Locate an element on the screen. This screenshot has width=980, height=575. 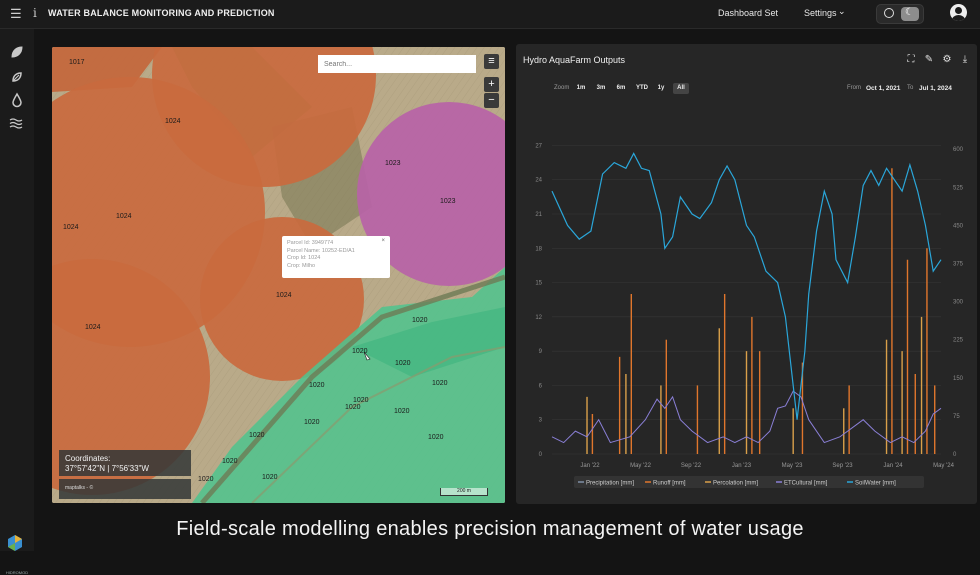
y-right-tick-label: 225 is located at coordinates (958, 341).